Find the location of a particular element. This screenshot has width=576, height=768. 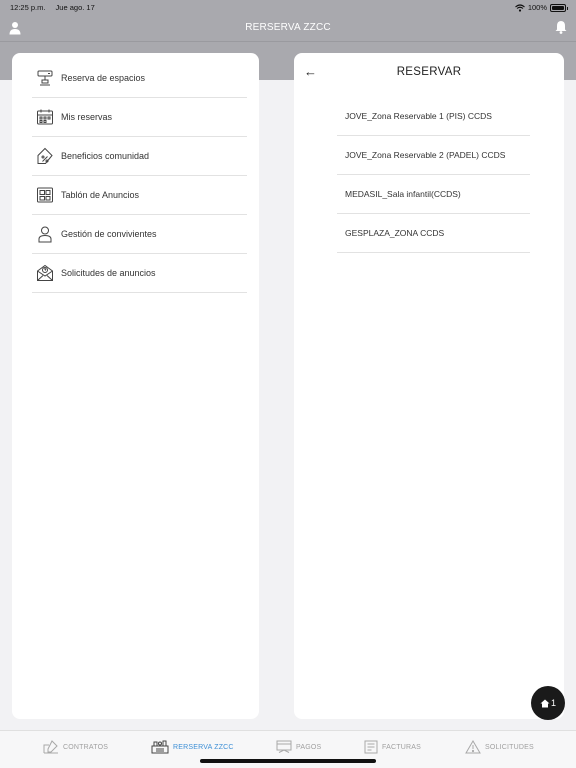

zone-item: GESPLAZA_ZONA CCDS is located at coordinates (433, 233).